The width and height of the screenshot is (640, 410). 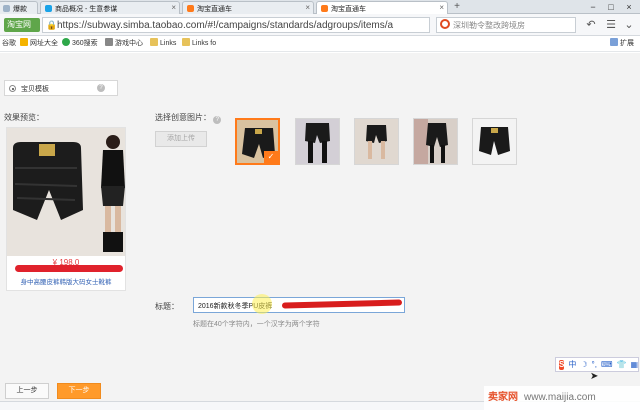 What do you see at coordinates (503, 397) in the screenshot?
I see `watermark-brand: 卖家网` at bounding box center [503, 397].